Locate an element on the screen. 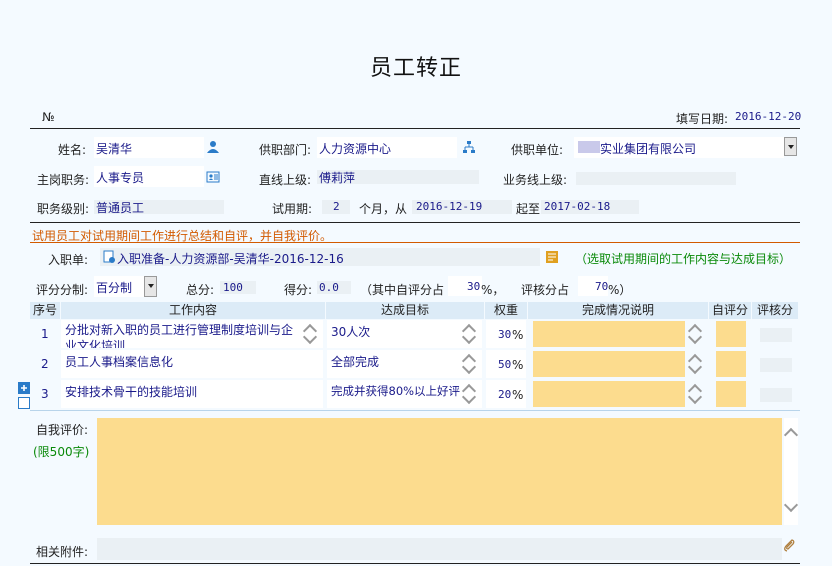  name-value: 吴清华 is located at coordinates (114, 149).